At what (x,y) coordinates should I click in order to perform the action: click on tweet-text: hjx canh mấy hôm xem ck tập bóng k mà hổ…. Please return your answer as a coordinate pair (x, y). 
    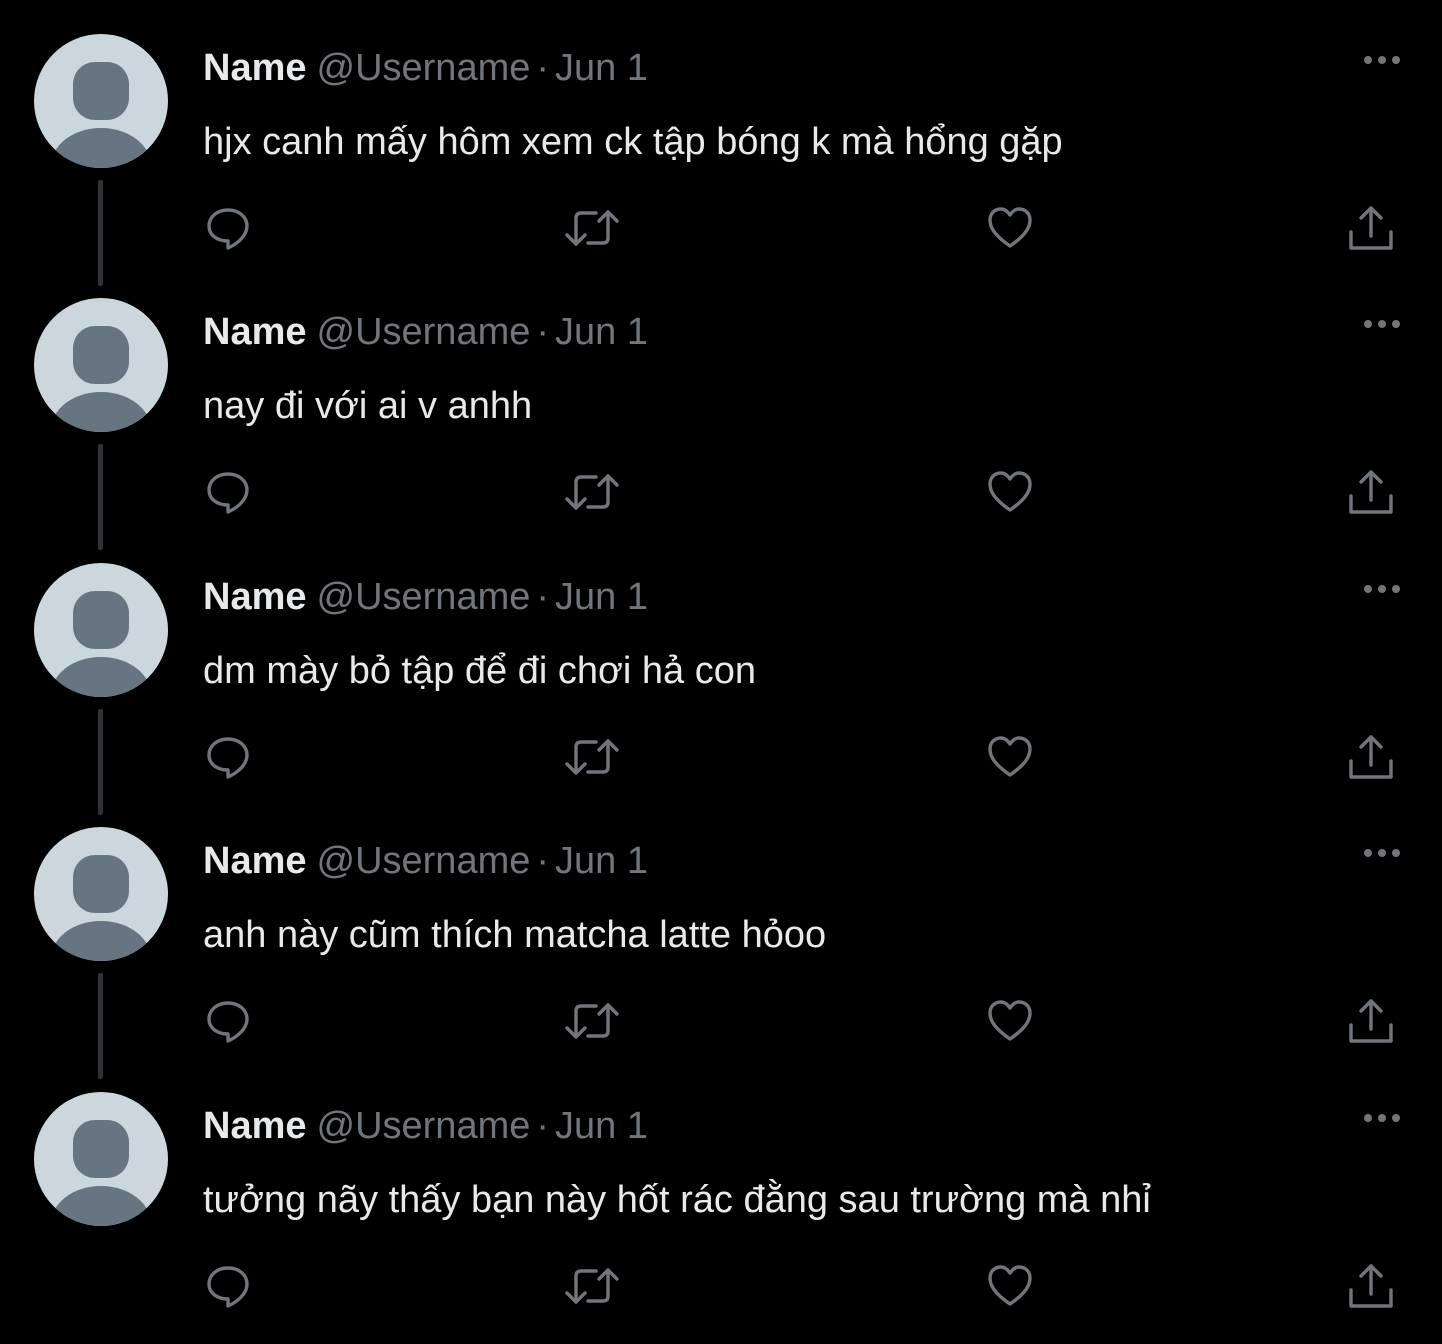
    Looking at the image, I should click on (633, 142).